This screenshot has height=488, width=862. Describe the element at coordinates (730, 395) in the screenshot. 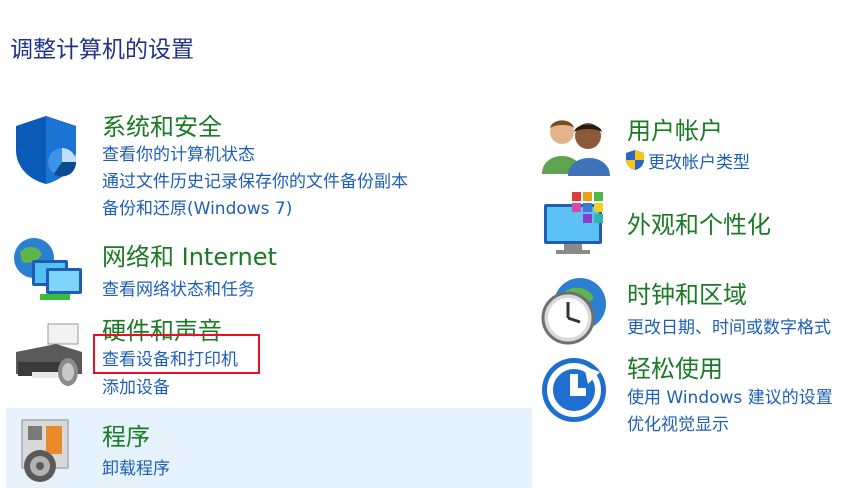

I see `link-use-recommended-settings: 使用 Windows 建议的设置` at that location.